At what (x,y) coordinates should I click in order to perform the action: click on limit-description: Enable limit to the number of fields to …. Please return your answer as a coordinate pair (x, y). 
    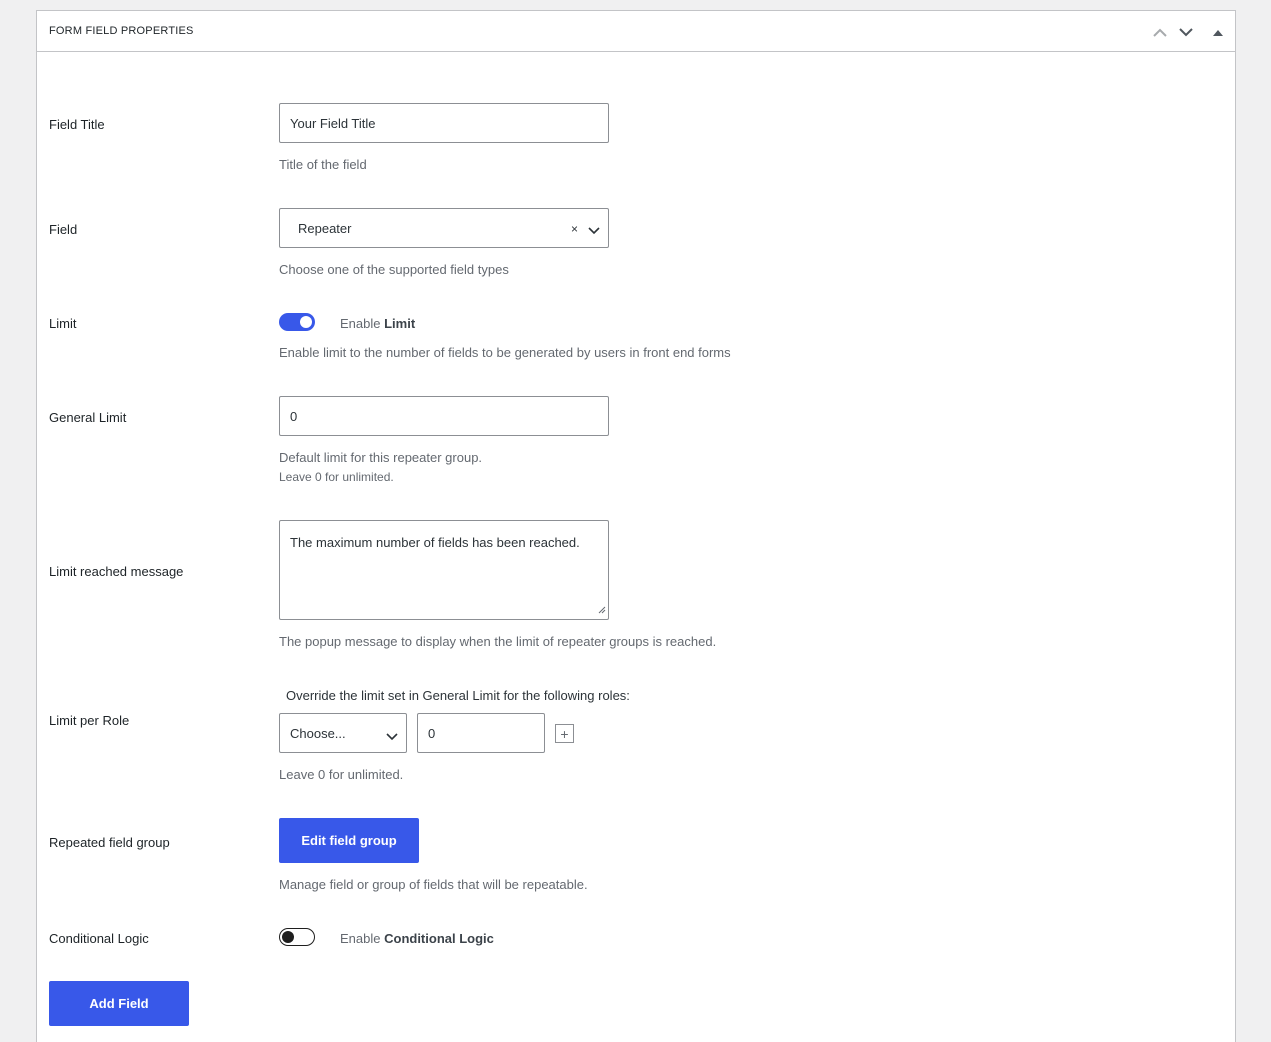
    Looking at the image, I should click on (505, 352).